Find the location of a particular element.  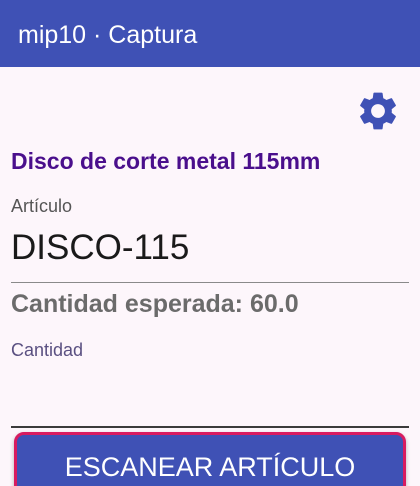

settings-button is located at coordinates (378, 111).